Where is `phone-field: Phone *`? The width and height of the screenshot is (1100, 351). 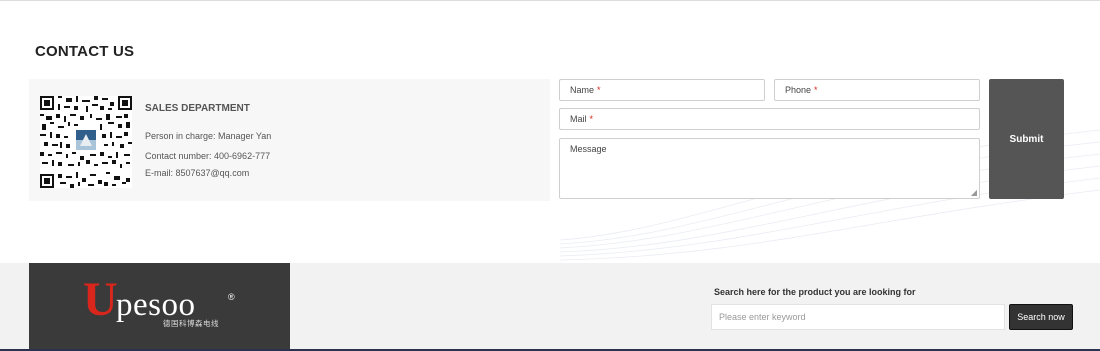 phone-field: Phone * is located at coordinates (877, 90).